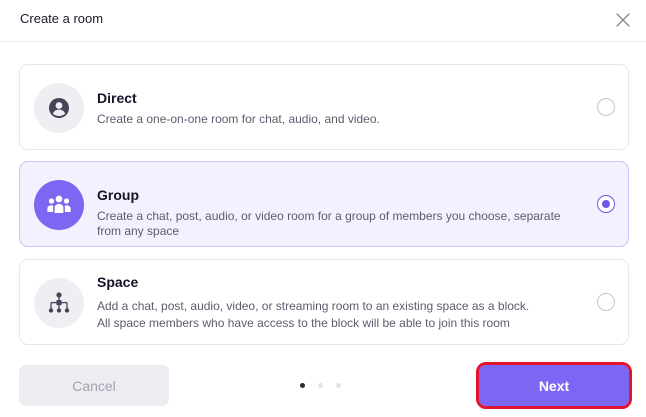  What do you see at coordinates (323, 21) in the screenshot?
I see `dialog-header: Create a room` at bounding box center [323, 21].